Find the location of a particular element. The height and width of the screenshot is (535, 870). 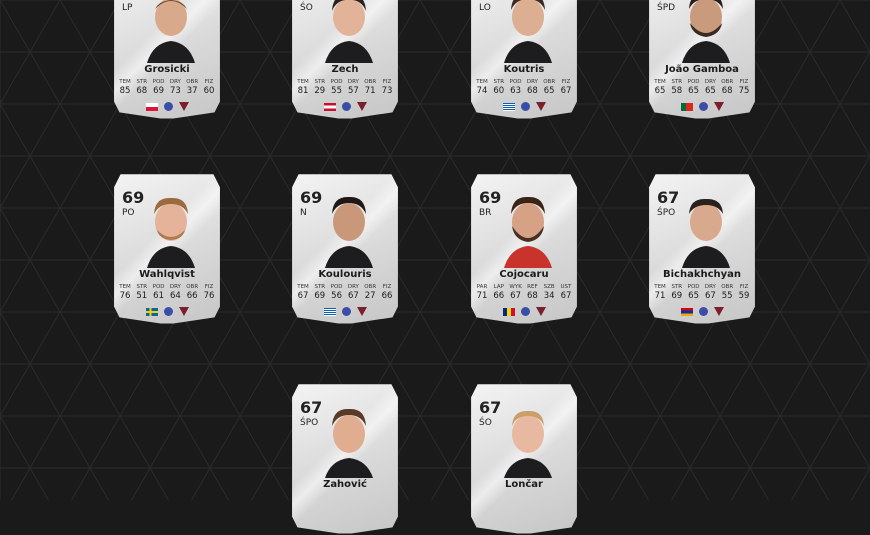

player-stats: TEM 76 STR 51 POD 61 DRY 64 OBR 66 FIZ 76 is located at coordinates (167, 292).